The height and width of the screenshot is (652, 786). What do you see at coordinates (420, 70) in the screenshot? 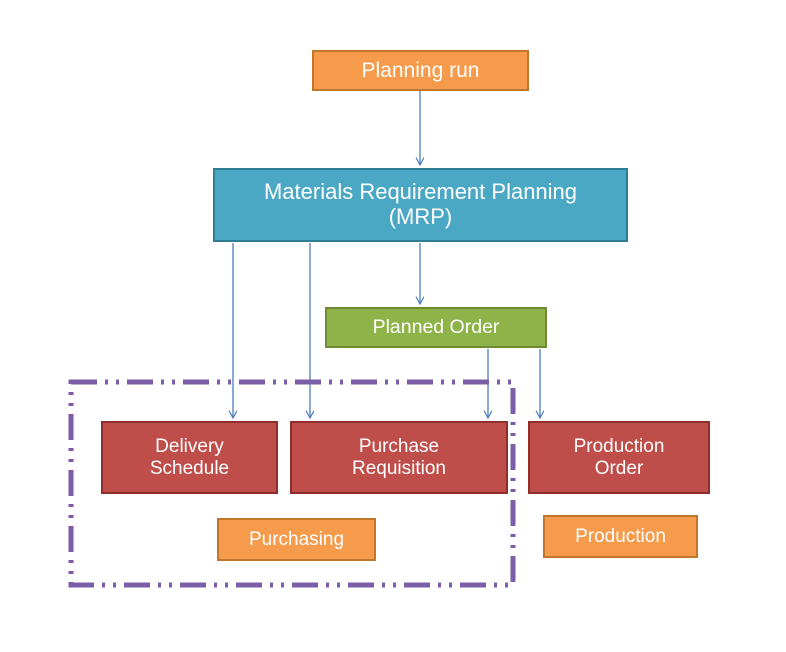
I see `node-planning-run: Planning run` at bounding box center [420, 70].